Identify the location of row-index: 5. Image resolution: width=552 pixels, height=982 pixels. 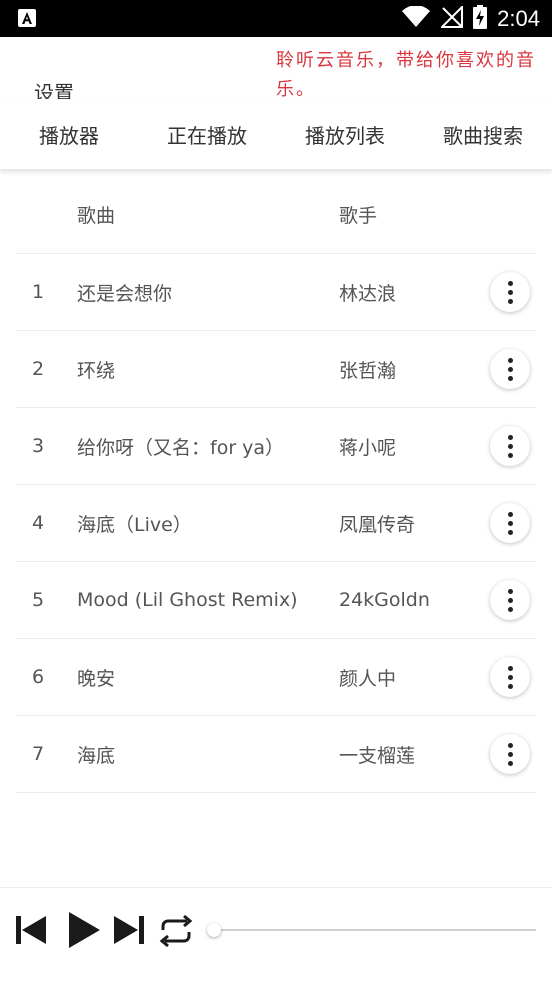
(38, 600).